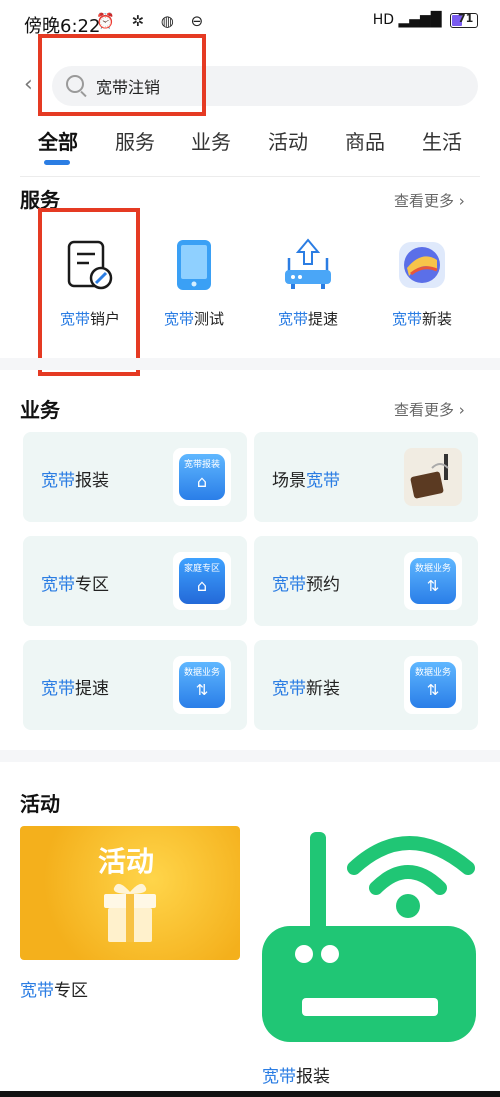 This screenshot has height=1097, width=500. Describe the element at coordinates (429, 409) in the screenshot. I see `business-more-link: 查看更多 ›` at that location.